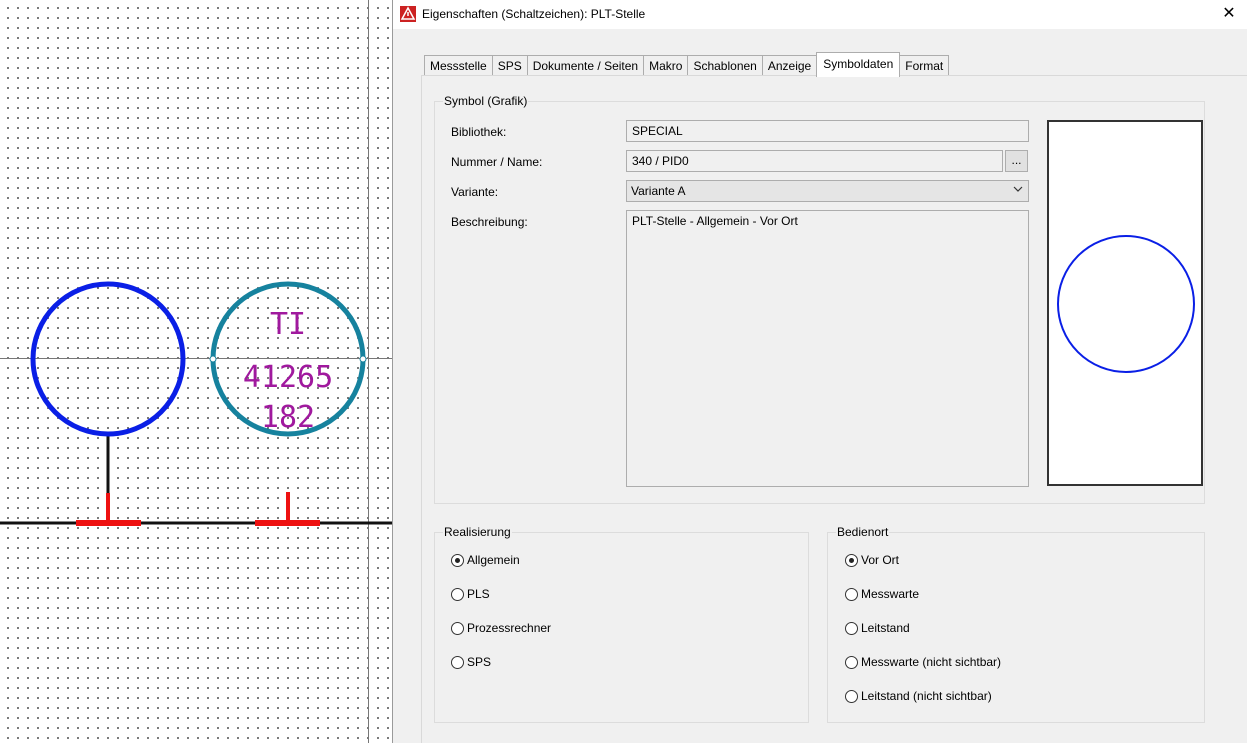  I want to click on tab-format: Format, so click(924, 65).